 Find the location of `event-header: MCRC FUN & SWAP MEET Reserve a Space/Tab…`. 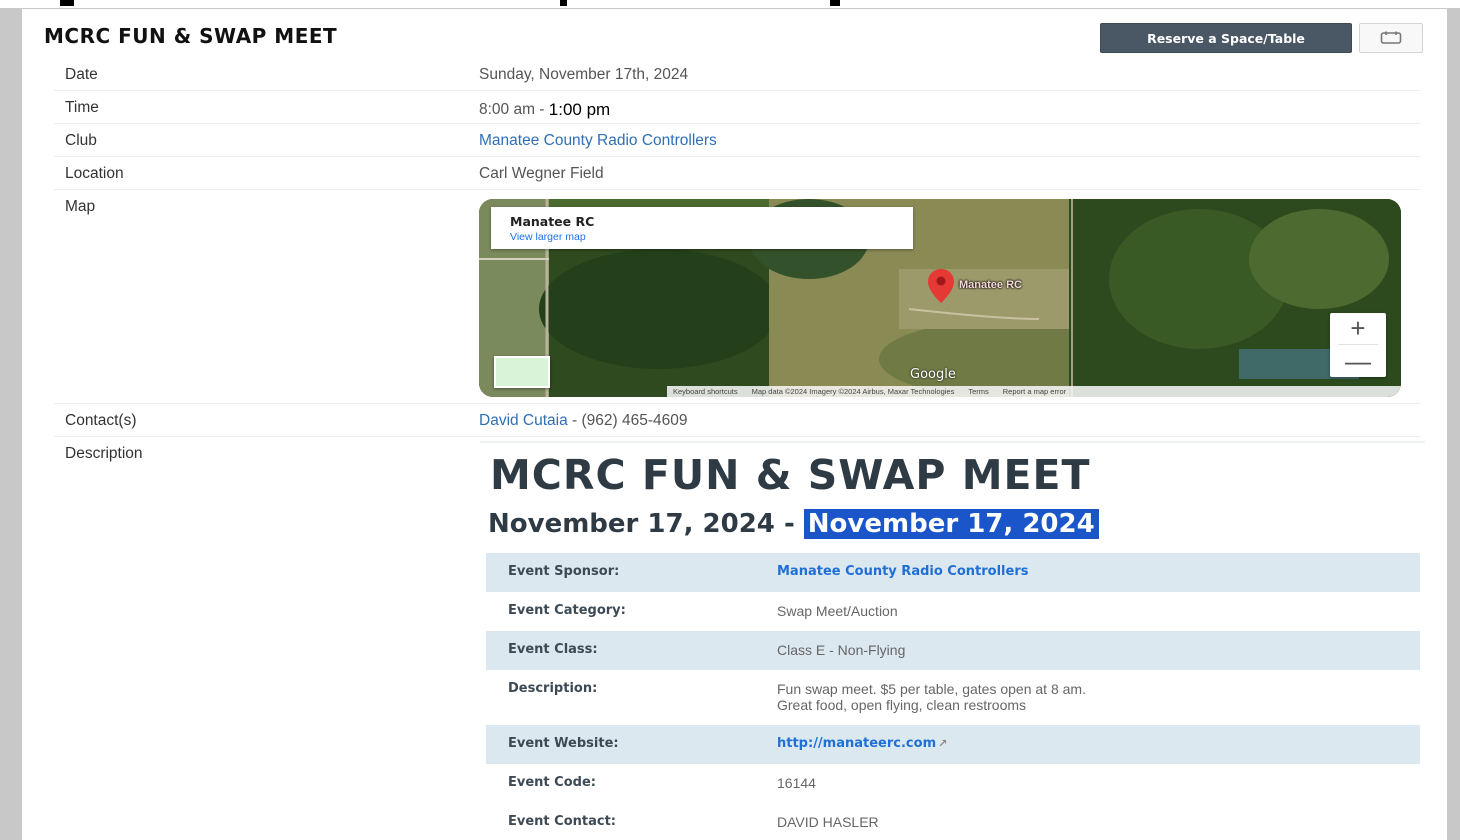

event-header: MCRC FUN & SWAP MEET Reserve a Space/Tab… is located at coordinates (734, 37).